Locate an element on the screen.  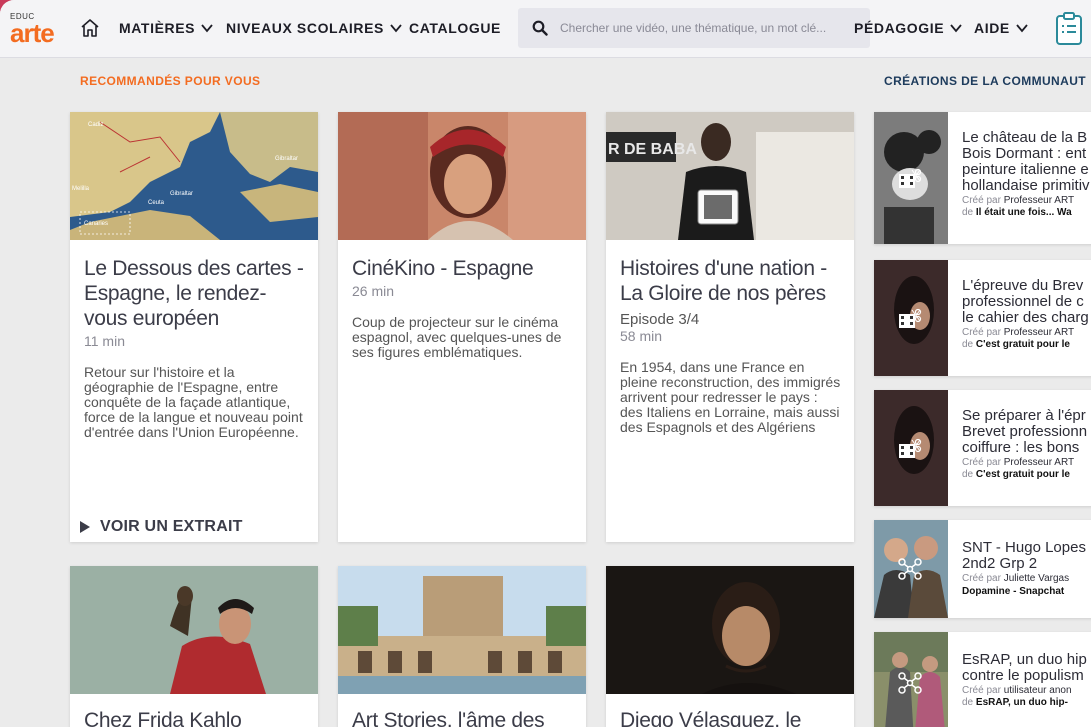
community-title-line: Brevet professionn is located at coordinates (1025, 431).